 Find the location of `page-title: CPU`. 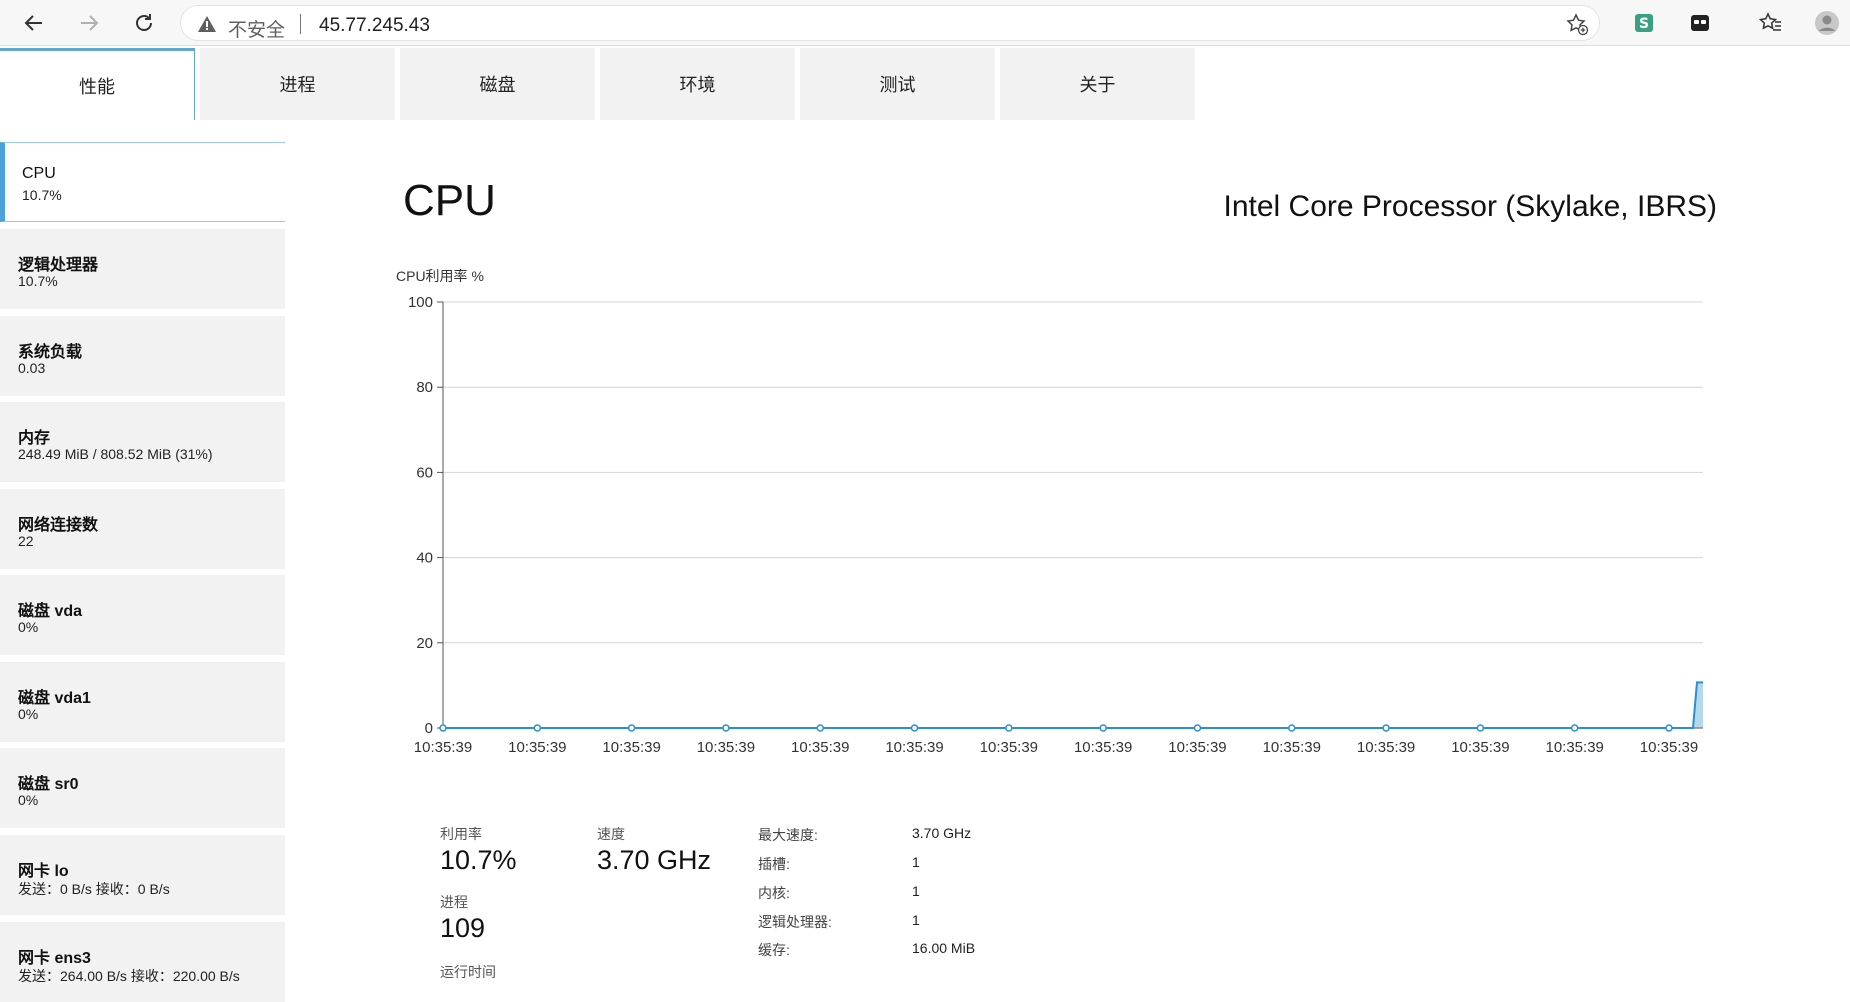

page-title: CPU is located at coordinates (449, 201).